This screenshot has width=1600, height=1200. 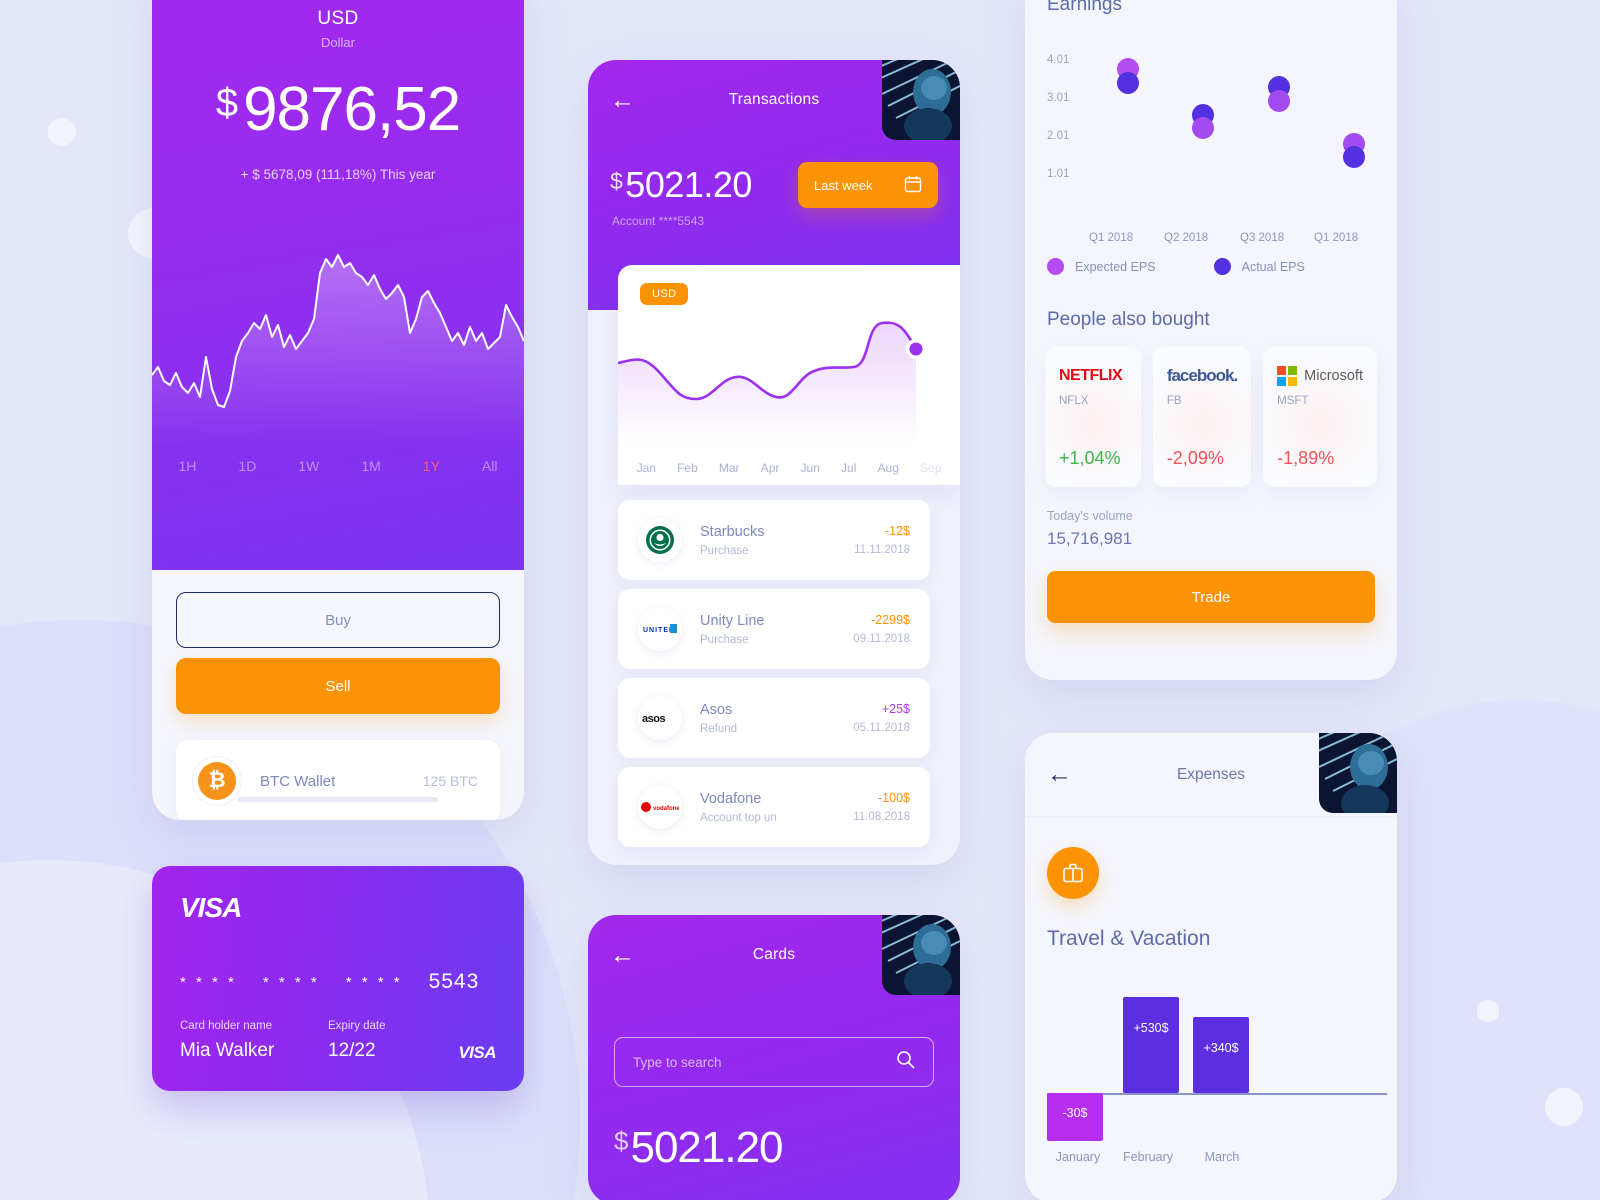 What do you see at coordinates (881, 718) in the screenshot?
I see `transaction-meta: +25$ 05.11.2018` at bounding box center [881, 718].